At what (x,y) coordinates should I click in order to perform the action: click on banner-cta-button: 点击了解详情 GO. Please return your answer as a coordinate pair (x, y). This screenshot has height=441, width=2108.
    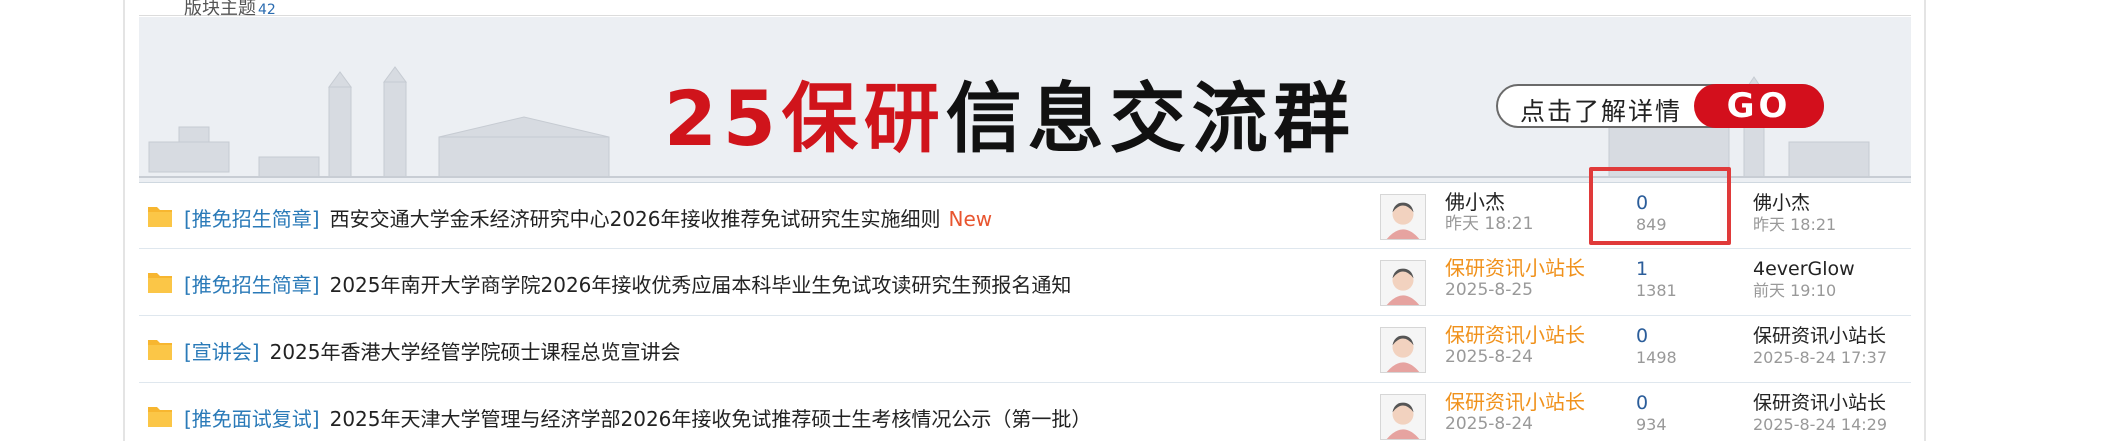
    Looking at the image, I should click on (1660, 106).